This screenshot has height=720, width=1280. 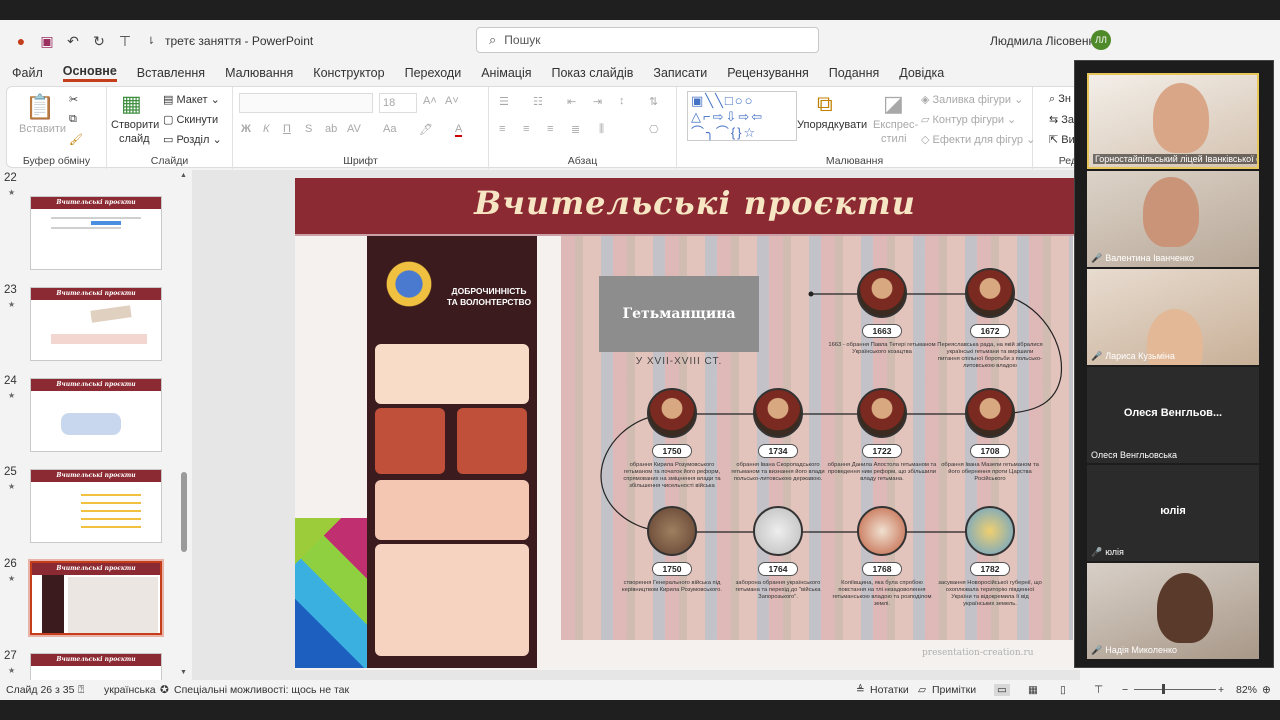 What do you see at coordinates (308, 129) in the screenshot?
I see `shadow-button: S` at bounding box center [308, 129].